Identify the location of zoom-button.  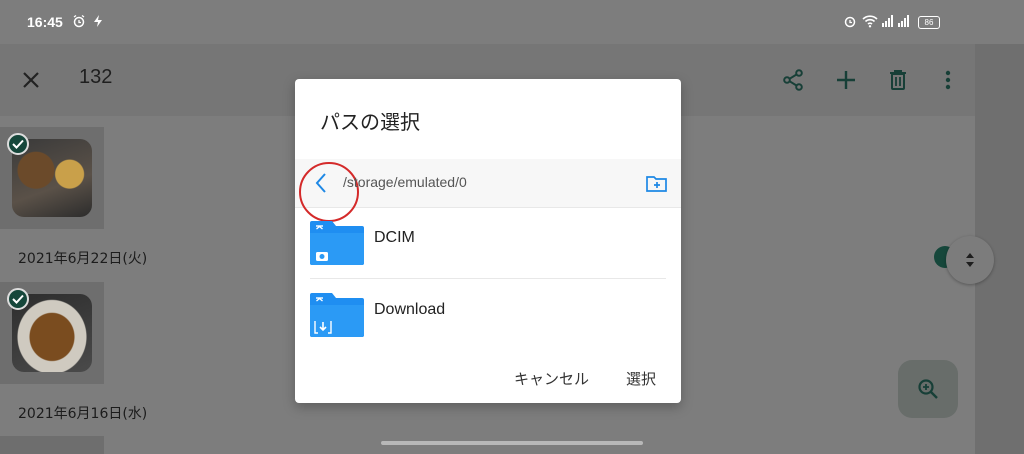
(928, 389).